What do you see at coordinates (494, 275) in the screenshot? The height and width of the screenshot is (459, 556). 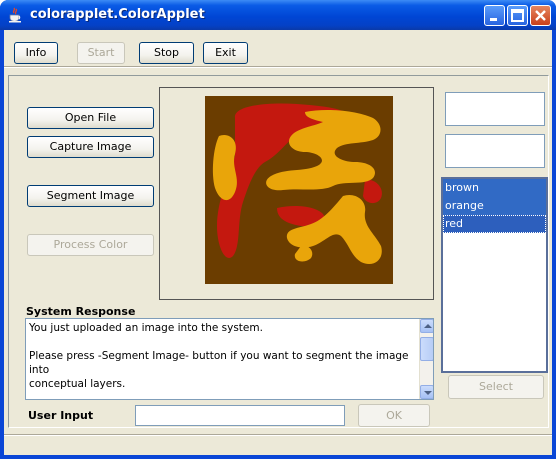 I see `color-list: brown orange red` at bounding box center [494, 275].